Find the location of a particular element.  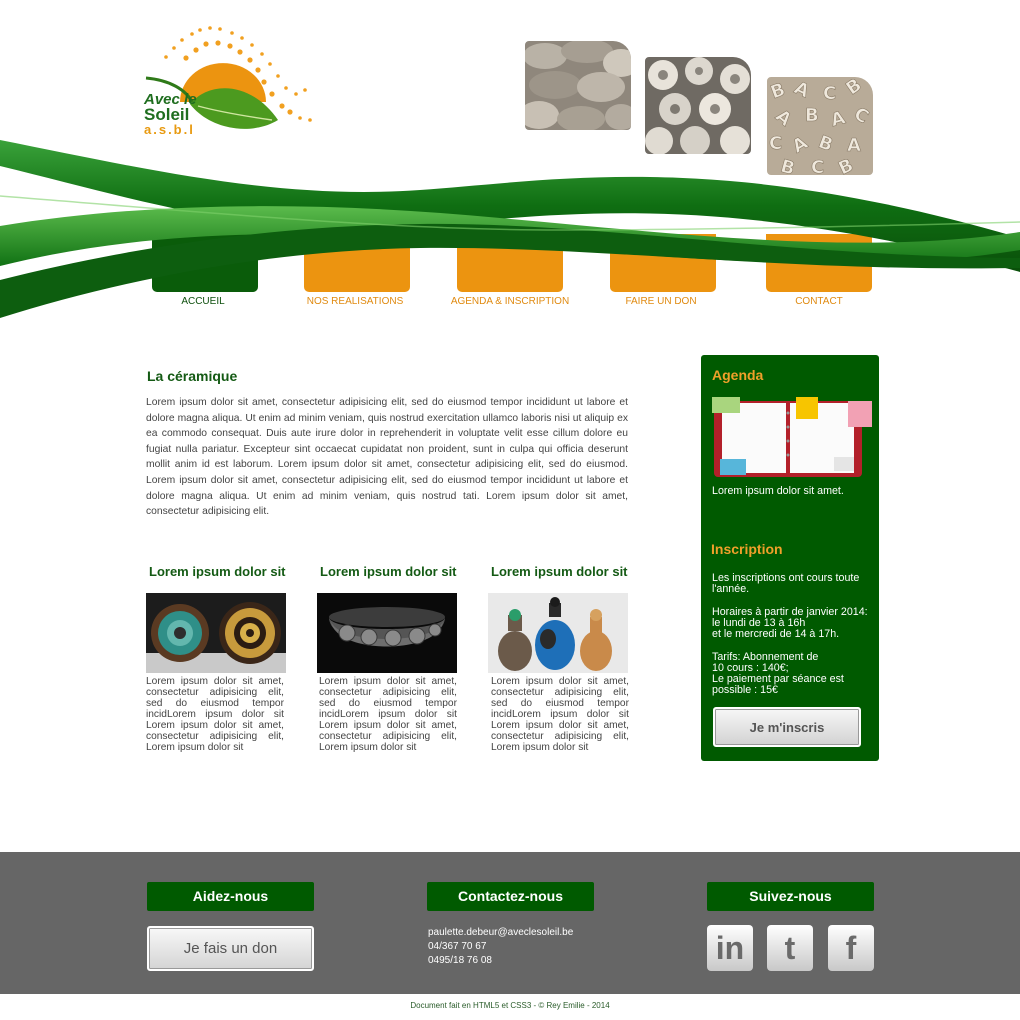

logo-text-line2: Soleil is located at coordinates (167, 114).